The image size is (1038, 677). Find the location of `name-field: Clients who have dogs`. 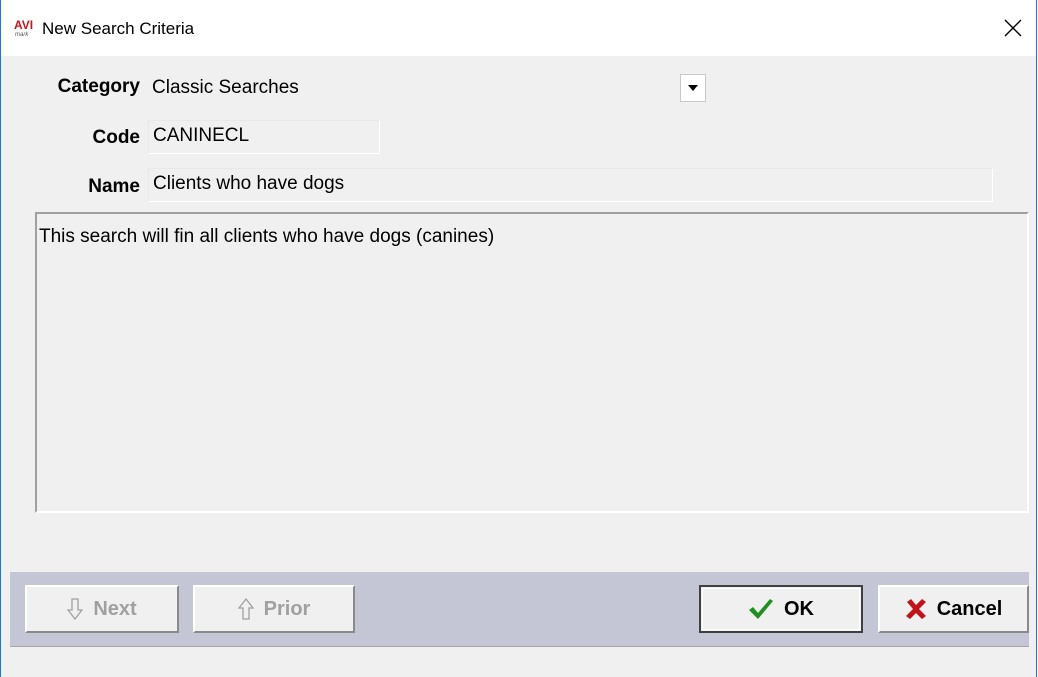

name-field: Clients who have dogs is located at coordinates (570, 185).